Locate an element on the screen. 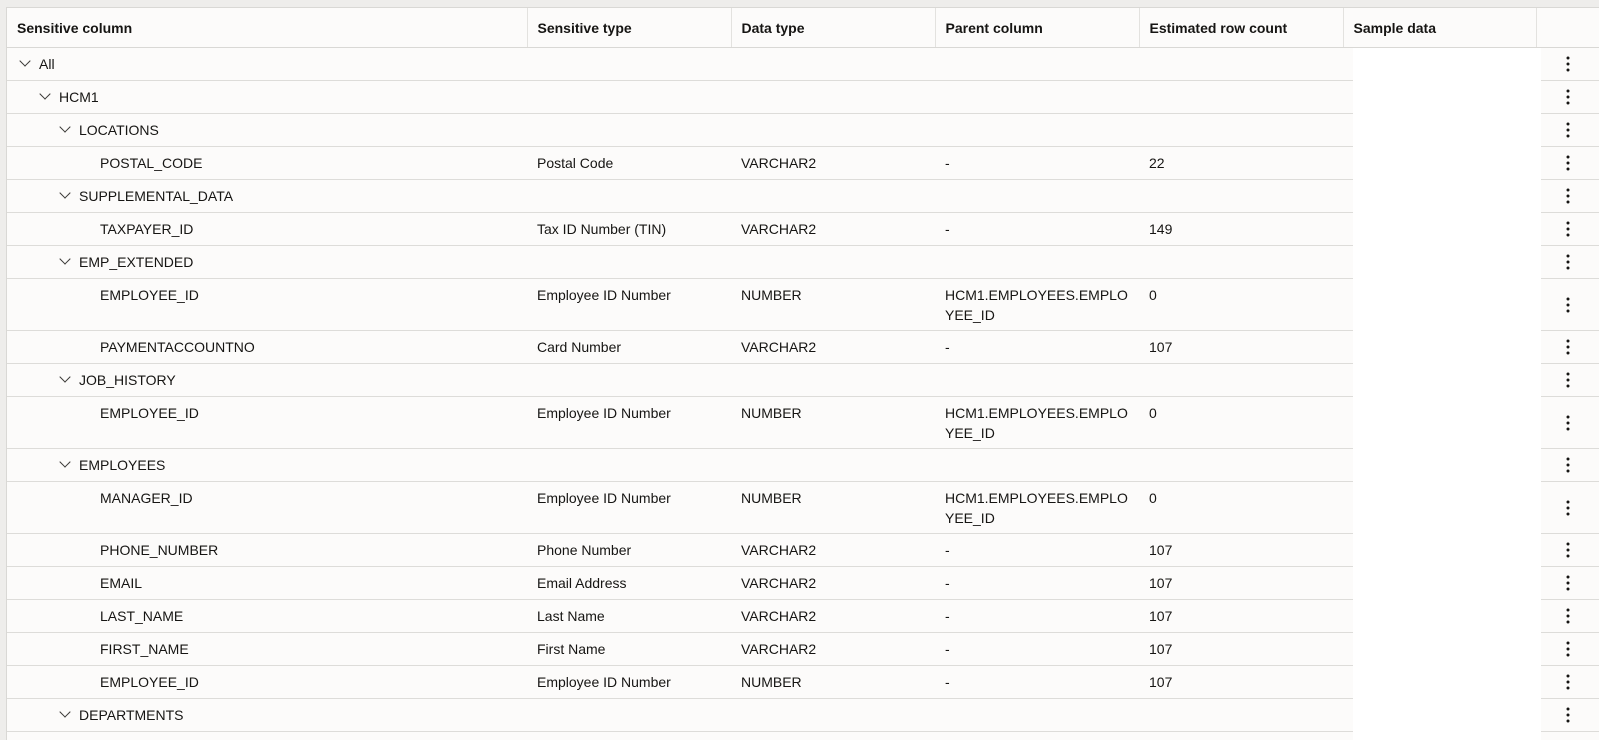 The width and height of the screenshot is (1599, 740). column-name-label: EMPLOYEE_ID is located at coordinates (149, 413).